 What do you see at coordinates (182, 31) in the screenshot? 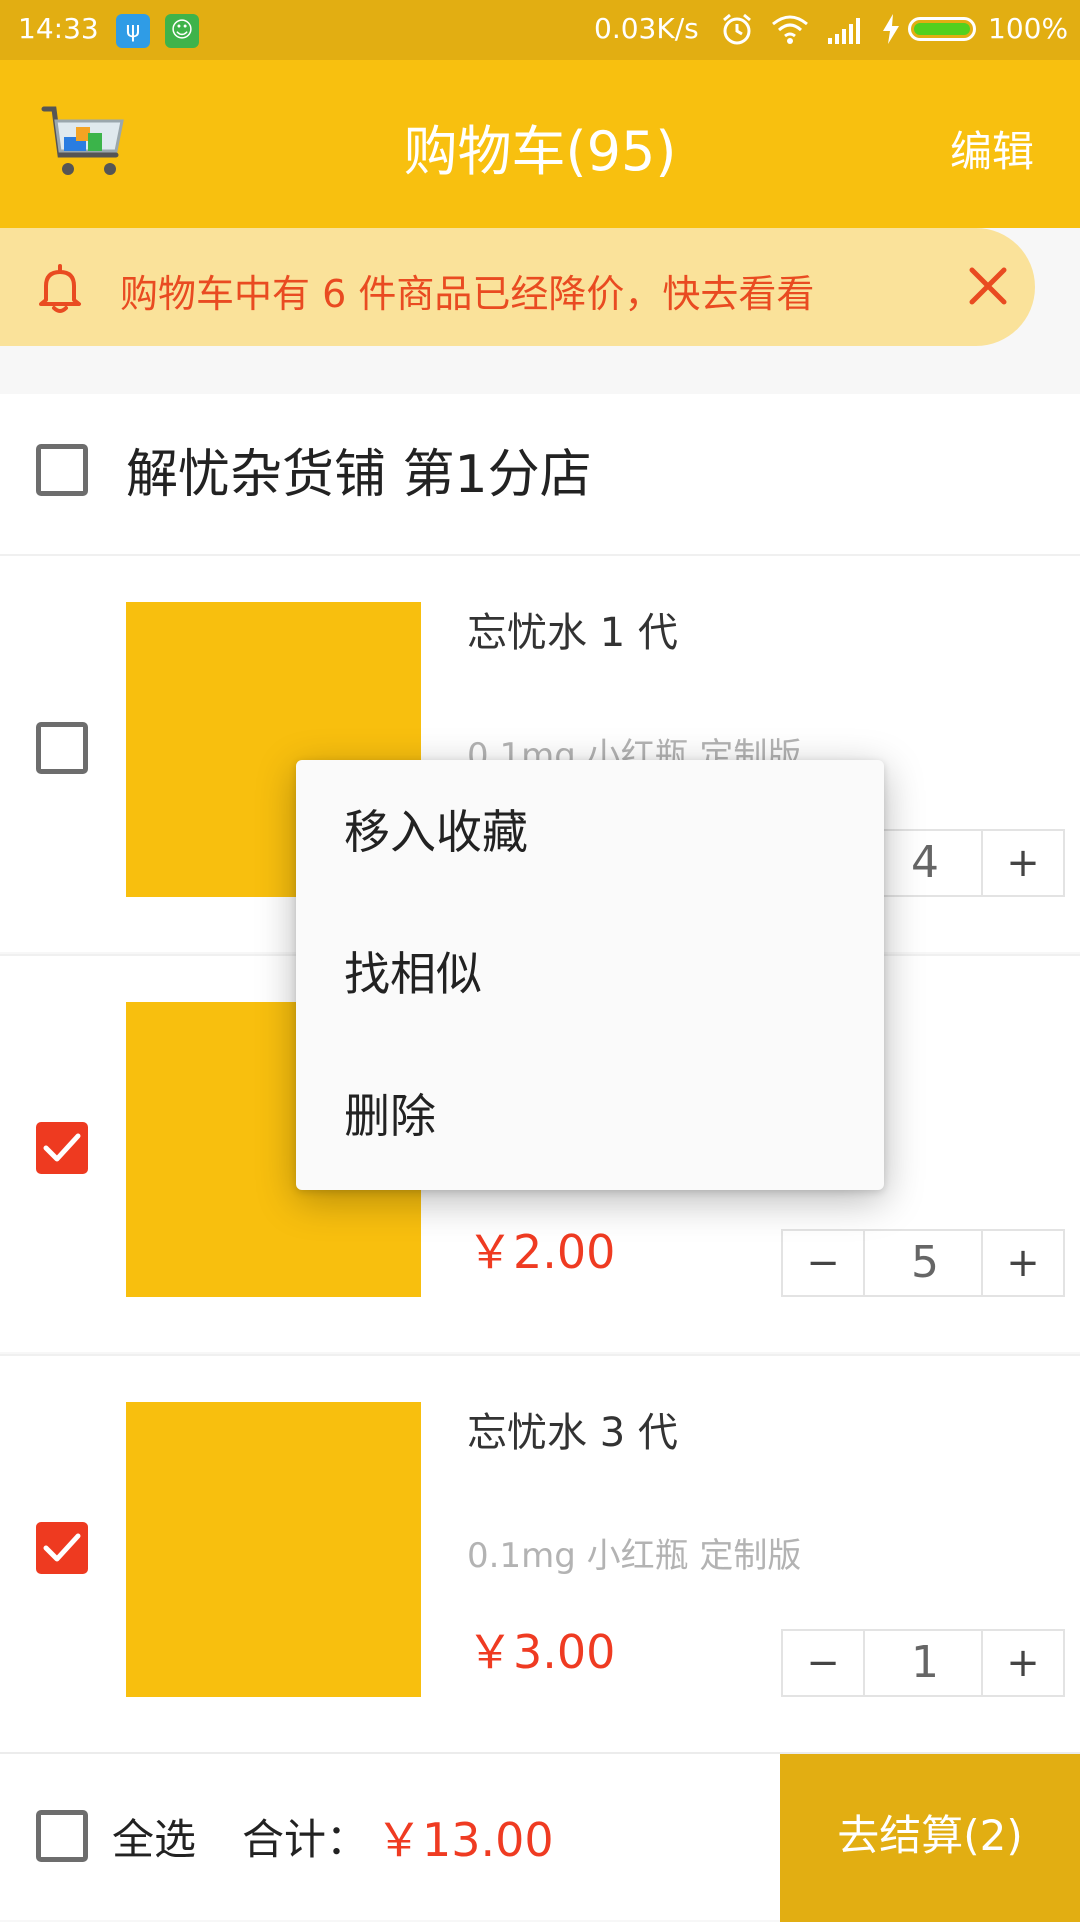
I see `android-debug-icon: ☺` at bounding box center [182, 31].